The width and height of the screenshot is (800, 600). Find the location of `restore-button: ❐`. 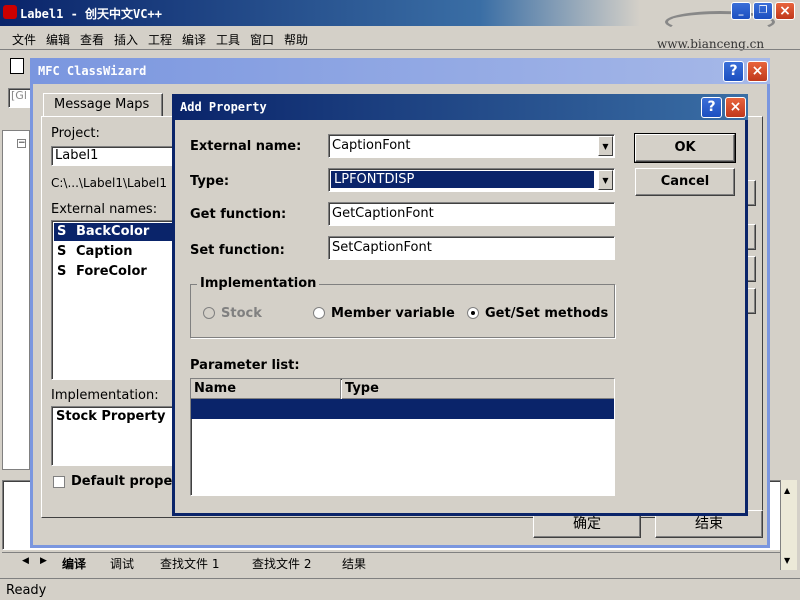

restore-button: ❐ is located at coordinates (763, 11).